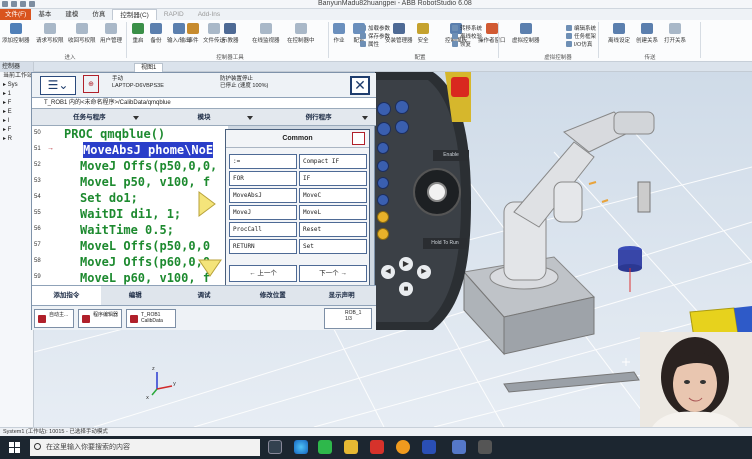 The image size is (752, 459). Describe the element at coordinates (384, 109) in the screenshot. I see `jog-key-1-button` at that location.